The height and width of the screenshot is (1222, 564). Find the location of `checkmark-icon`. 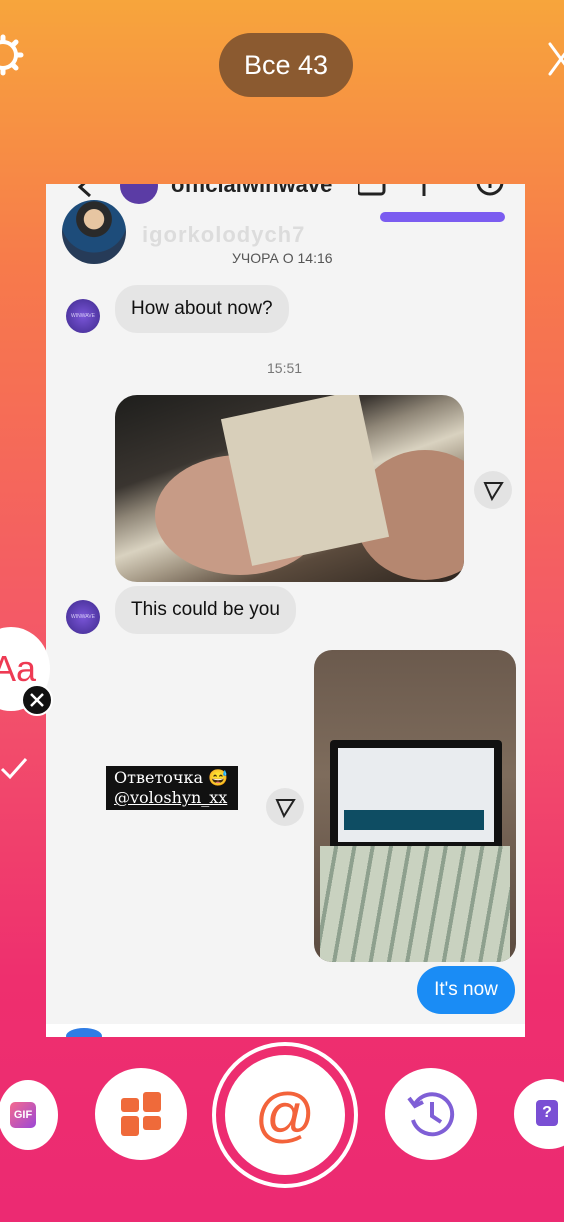

checkmark-icon is located at coordinates (15, 768).